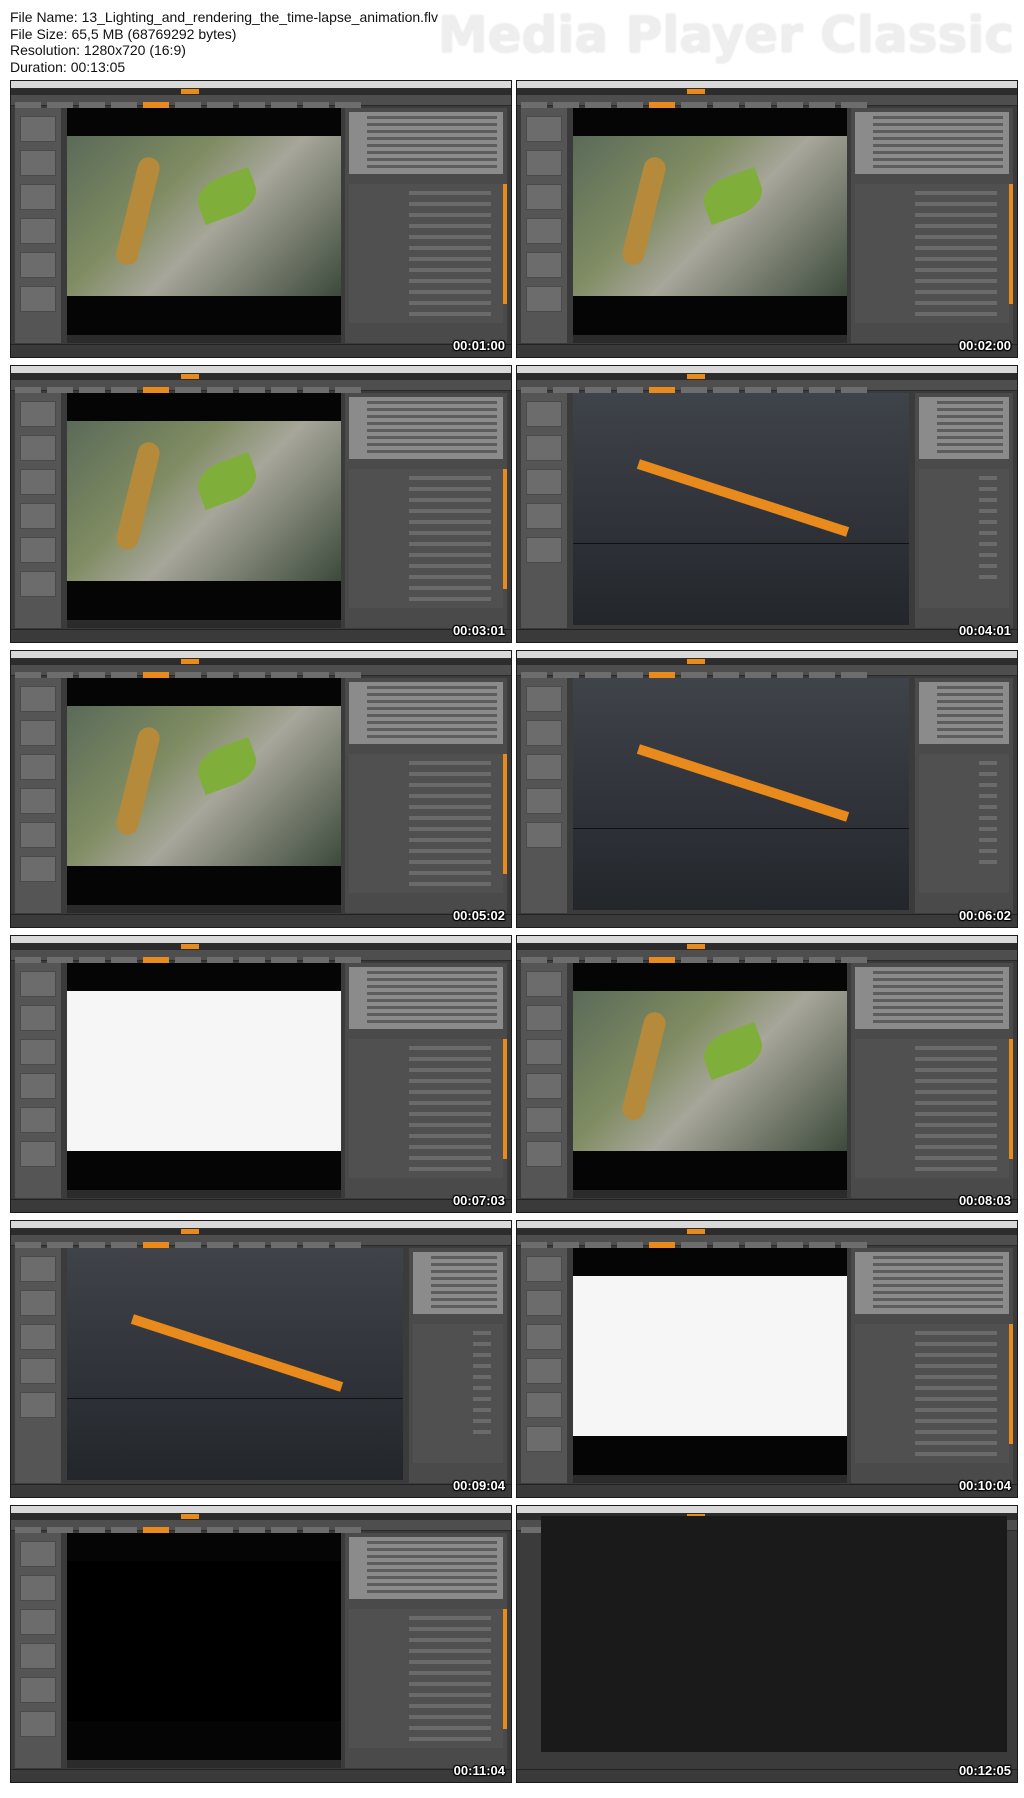 This screenshot has height=1798, width=1024. I want to click on thumbnail-timestamp: 00:10:04, so click(984, 1485).